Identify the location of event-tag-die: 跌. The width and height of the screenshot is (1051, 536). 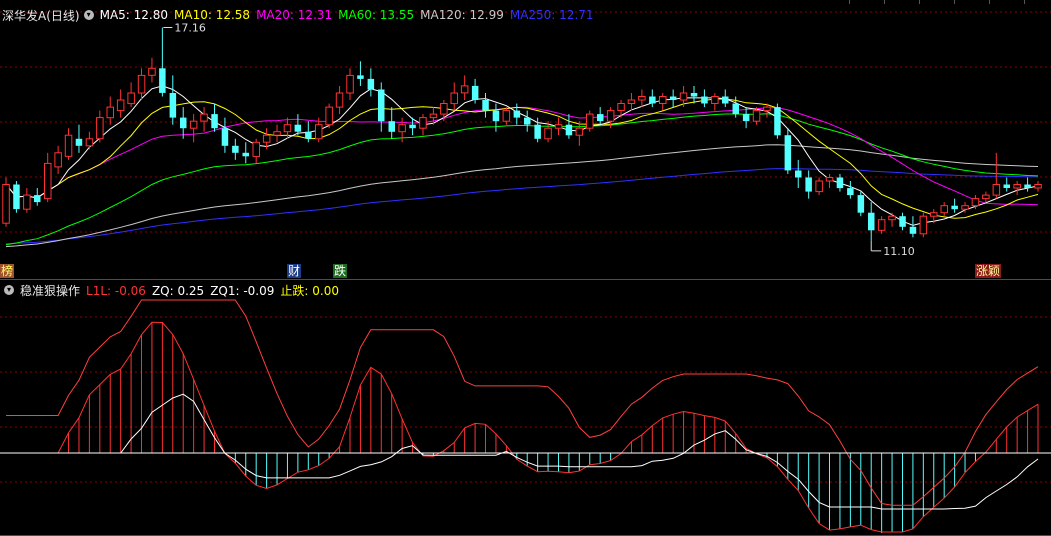
(340, 271).